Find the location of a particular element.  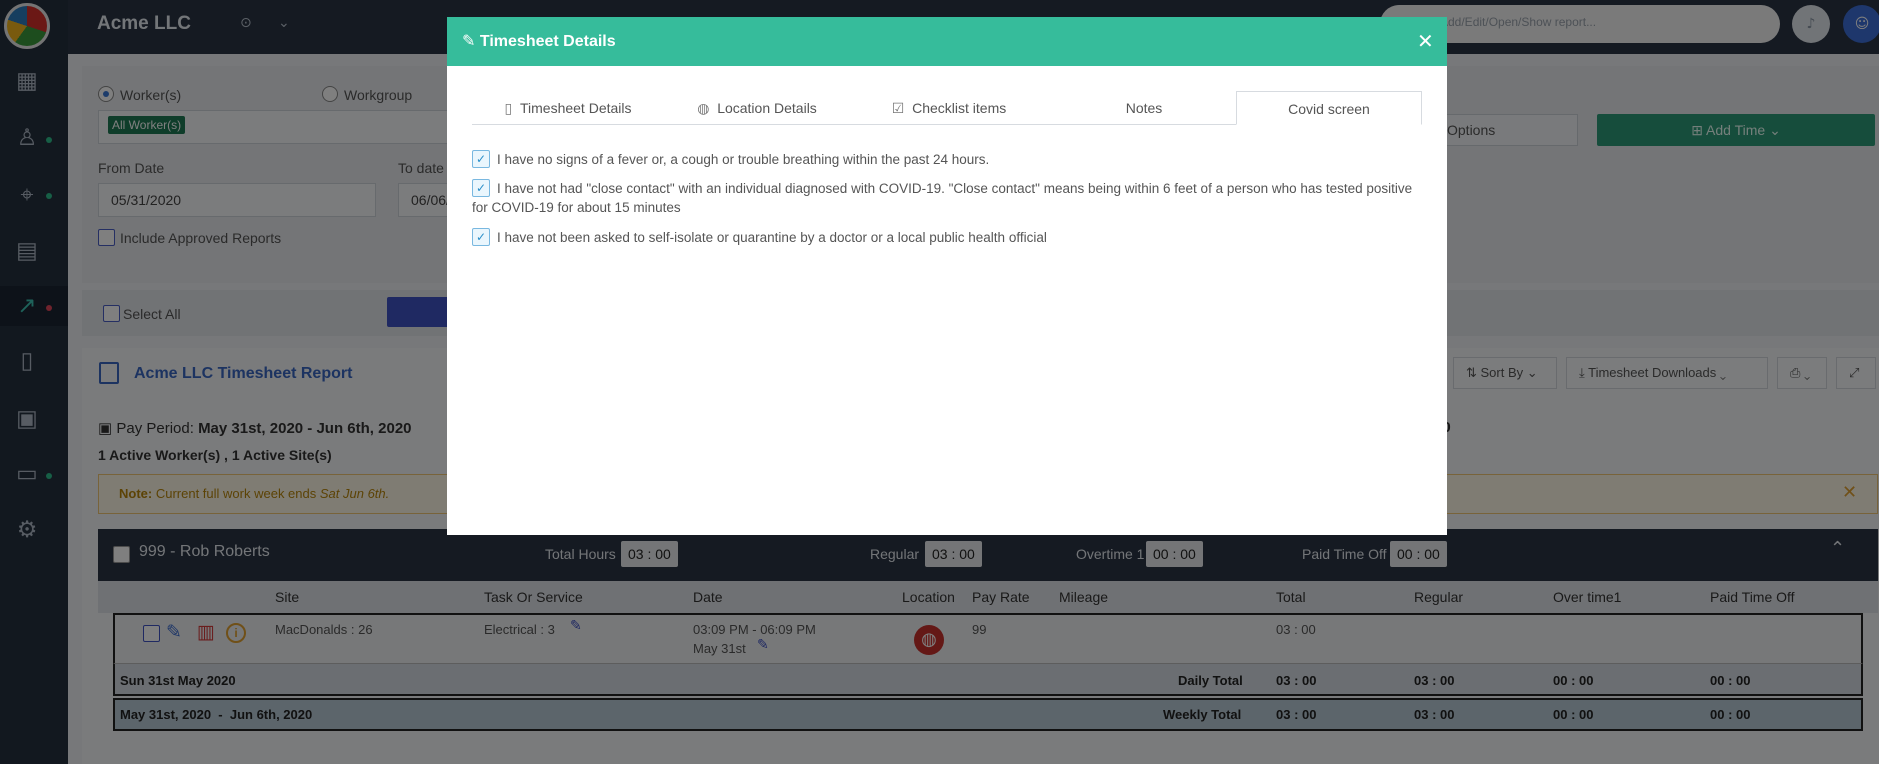

tab-label: Notes is located at coordinates (1144, 108).